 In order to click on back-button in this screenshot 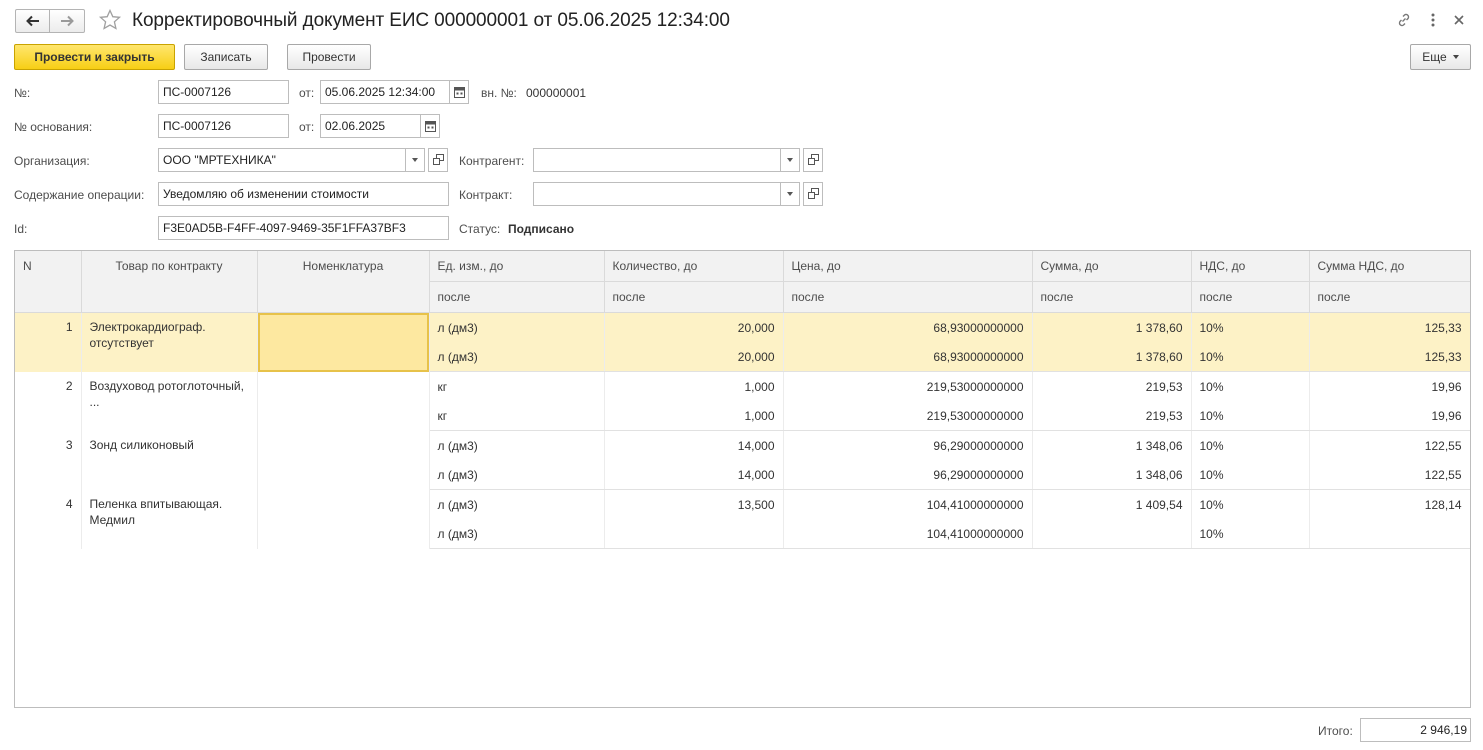, I will do `click(32, 21)`.